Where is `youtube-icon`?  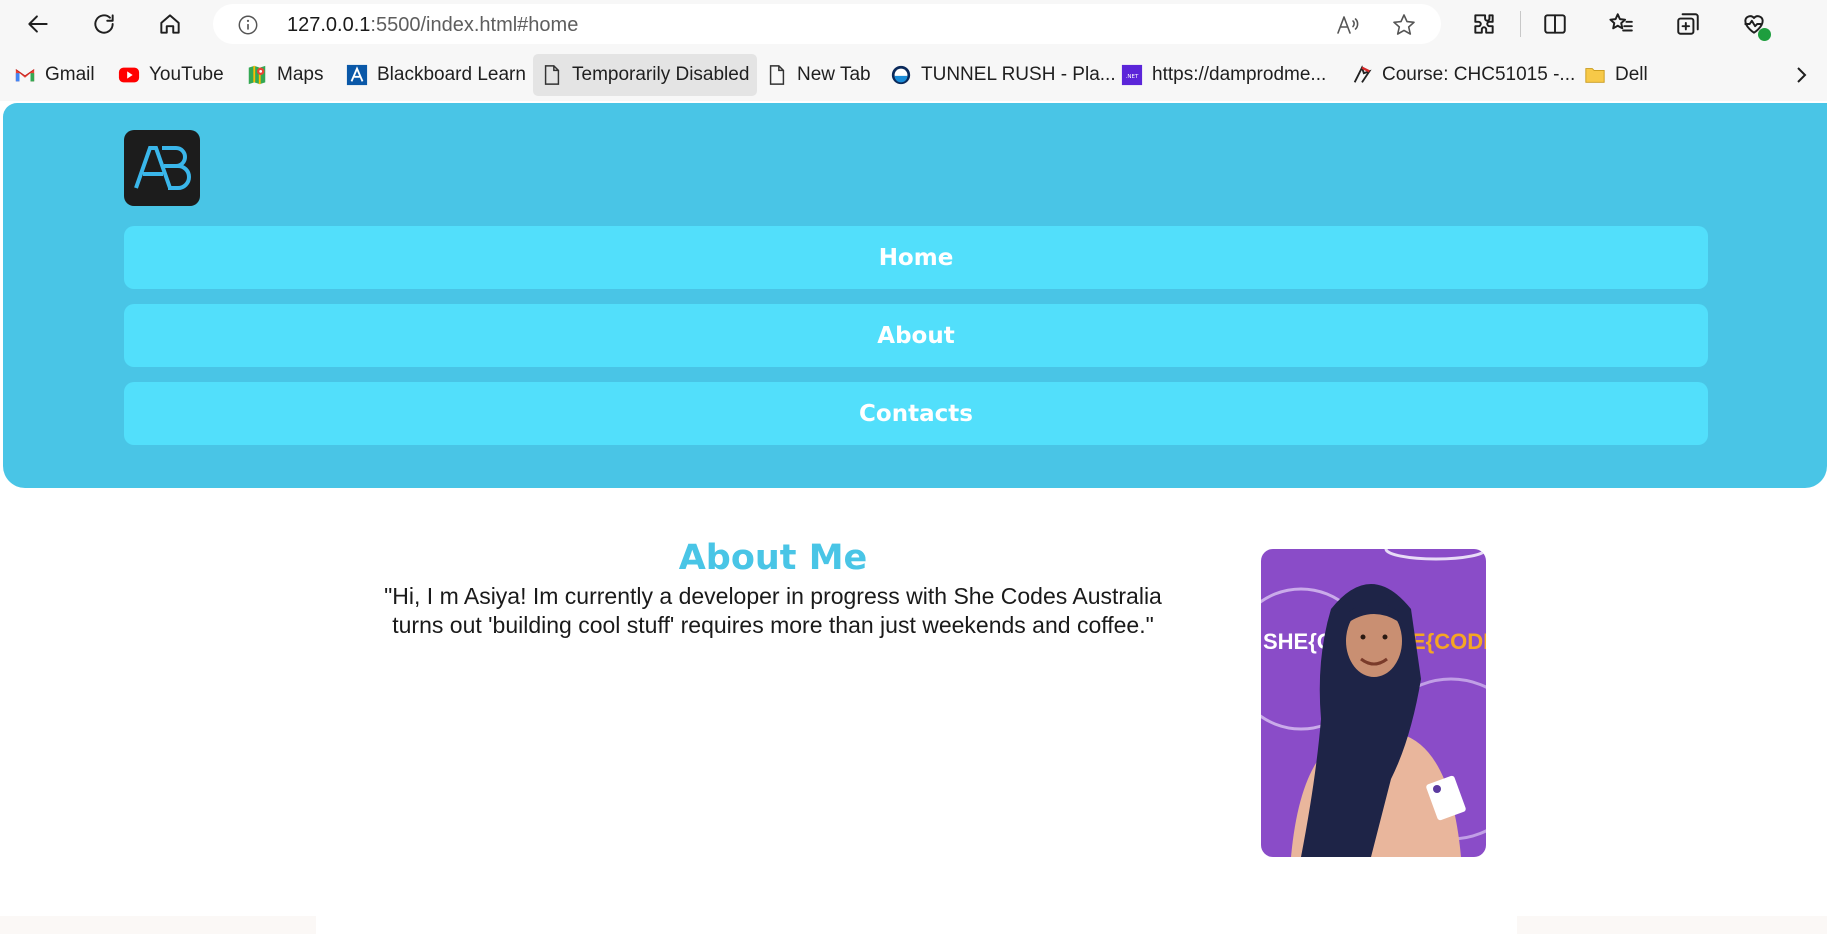 youtube-icon is located at coordinates (129, 75).